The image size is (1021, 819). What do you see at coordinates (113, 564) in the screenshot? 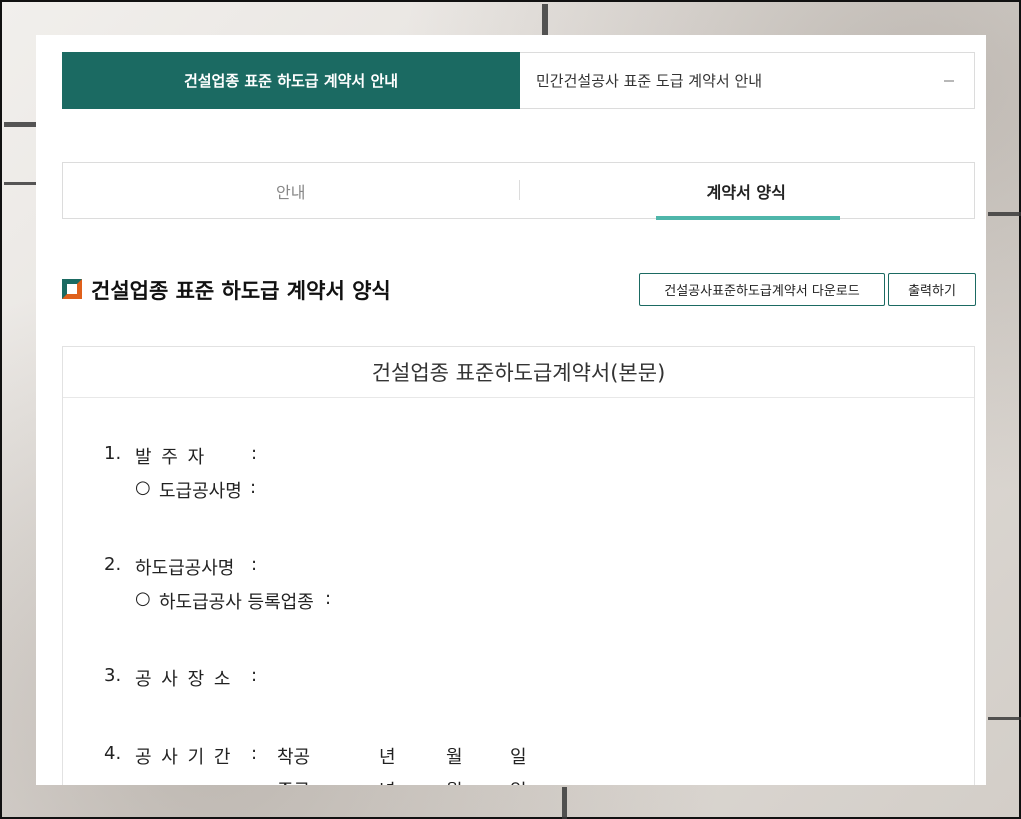
I see `item-number: 2.` at bounding box center [113, 564].